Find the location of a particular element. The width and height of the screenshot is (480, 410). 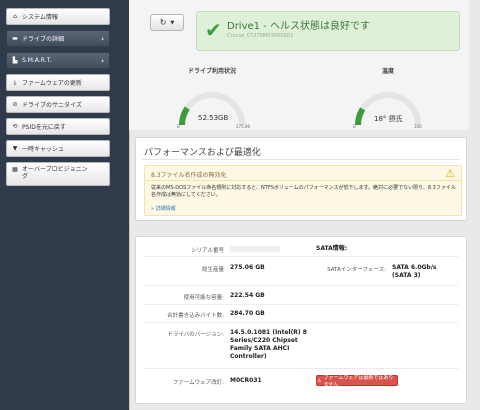

health-title: Drive1 - ヘルス状態は良好です is located at coordinates (298, 26).